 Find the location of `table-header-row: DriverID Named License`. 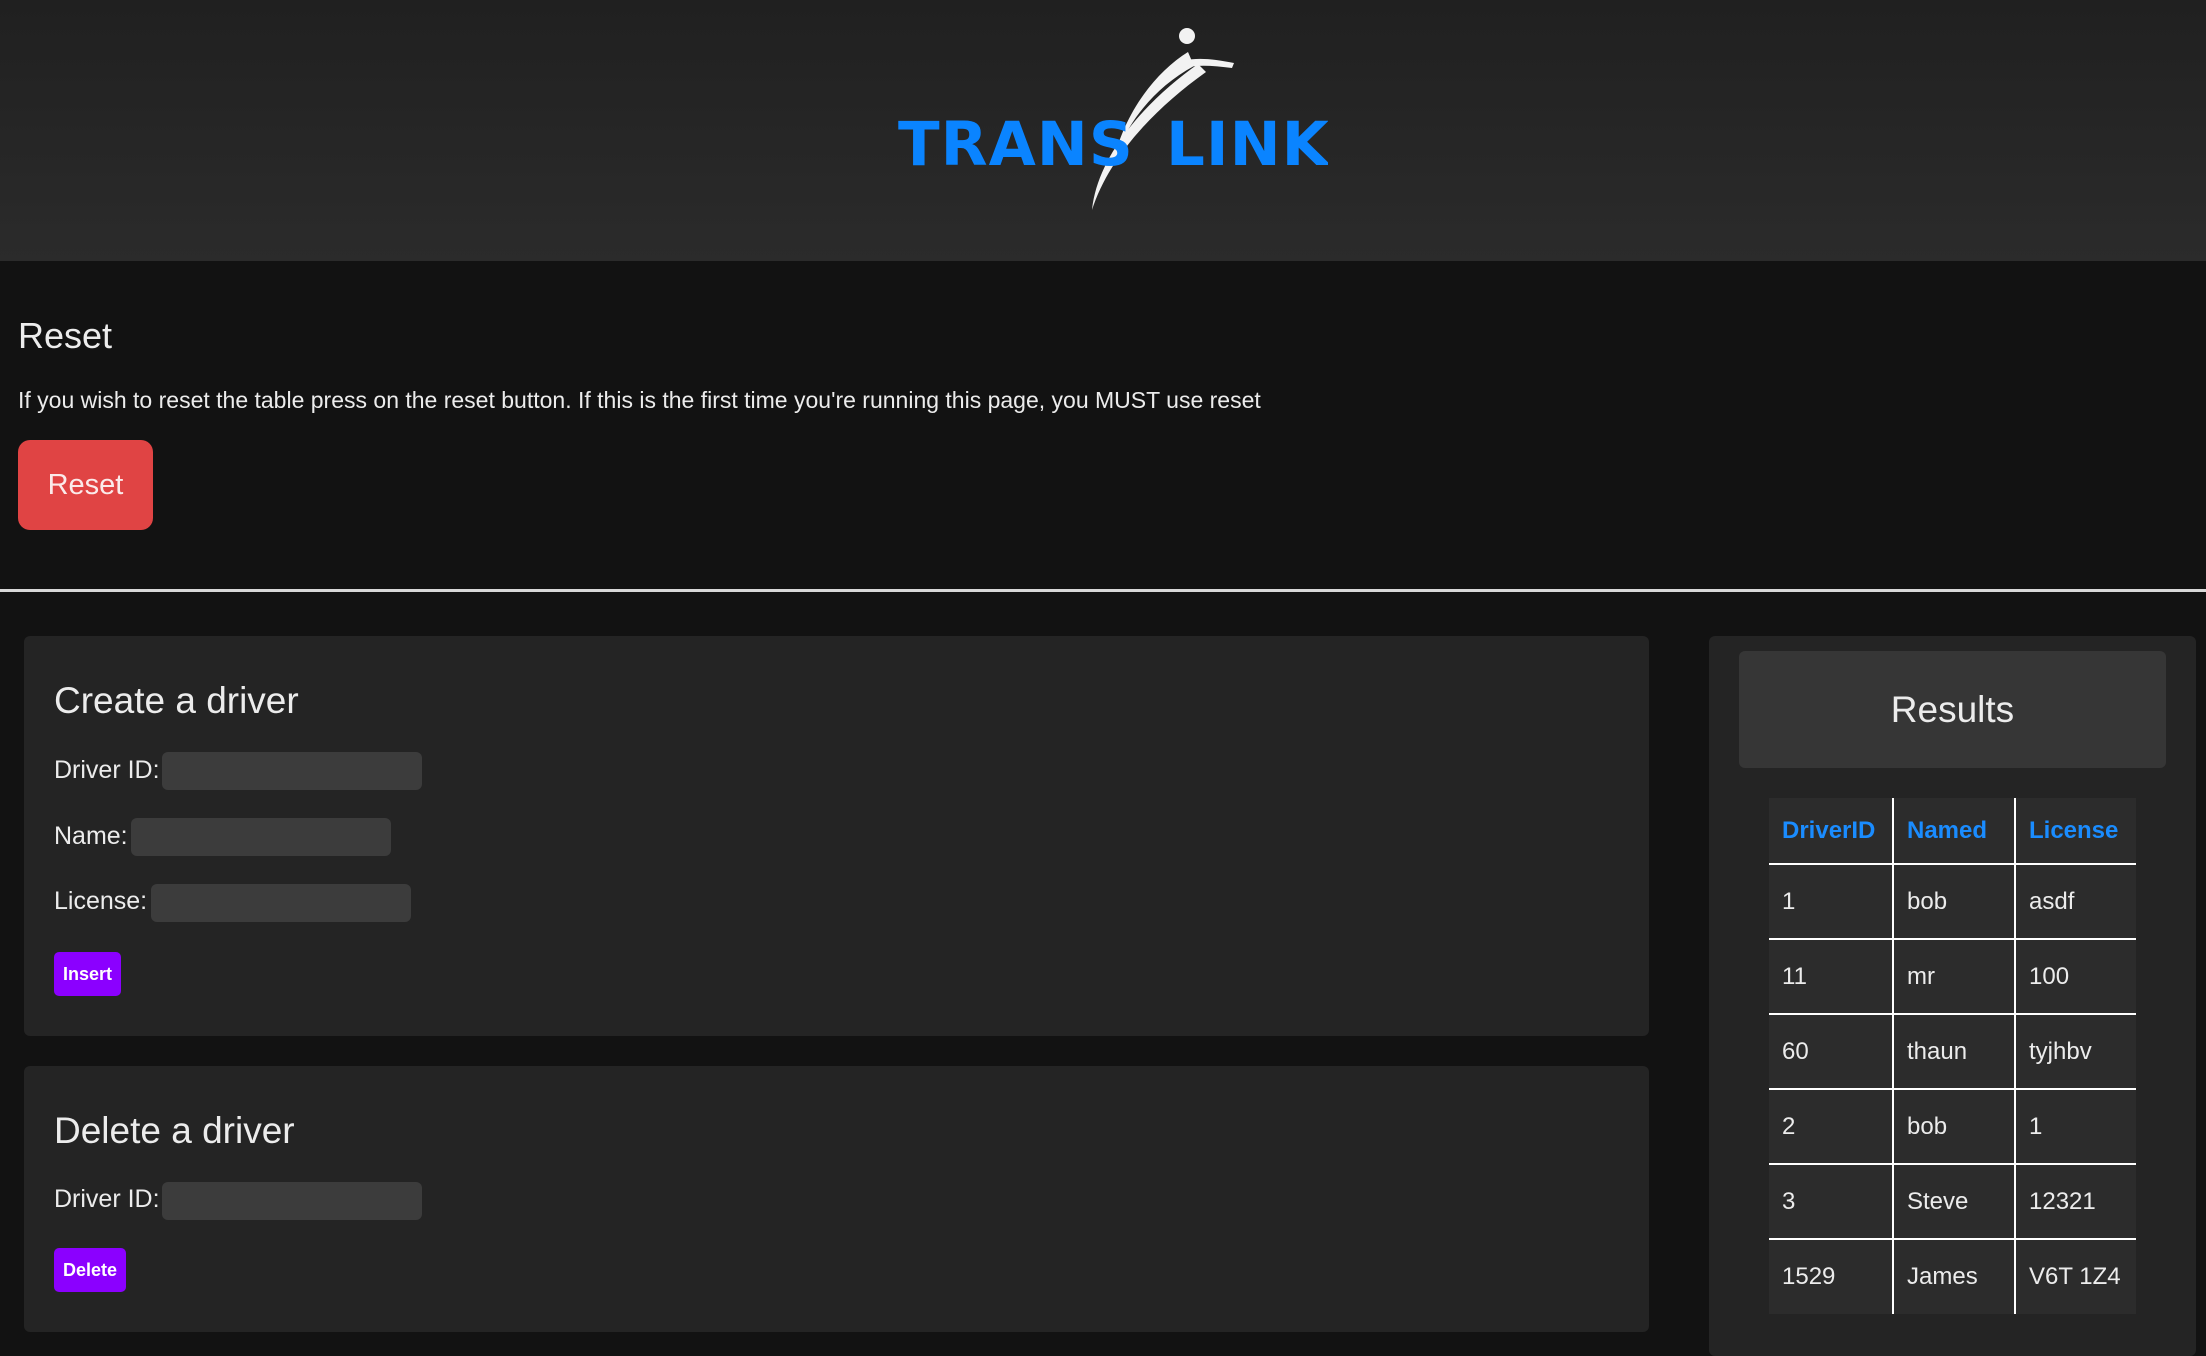

table-header-row: DriverID Named License is located at coordinates (1952, 831).